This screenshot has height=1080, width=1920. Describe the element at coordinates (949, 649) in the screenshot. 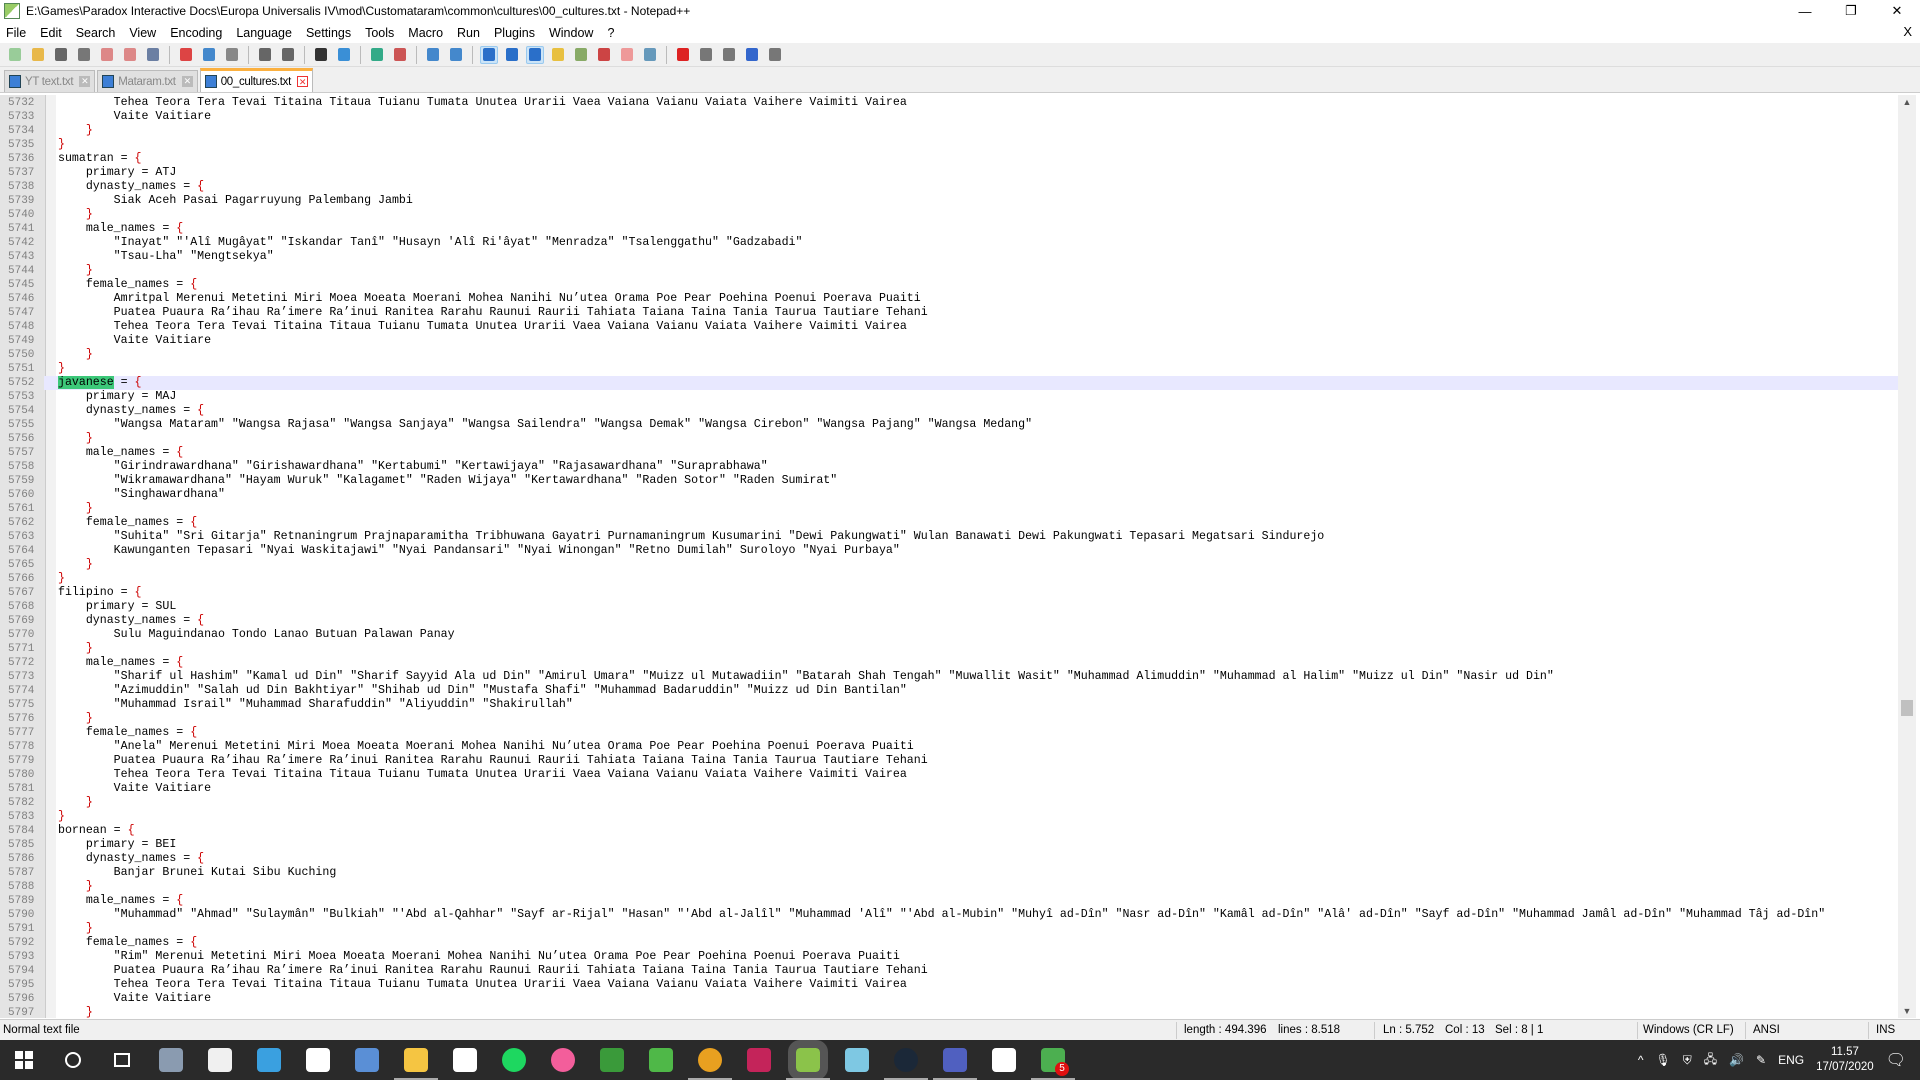

I see `code-line: 5771 }` at that location.